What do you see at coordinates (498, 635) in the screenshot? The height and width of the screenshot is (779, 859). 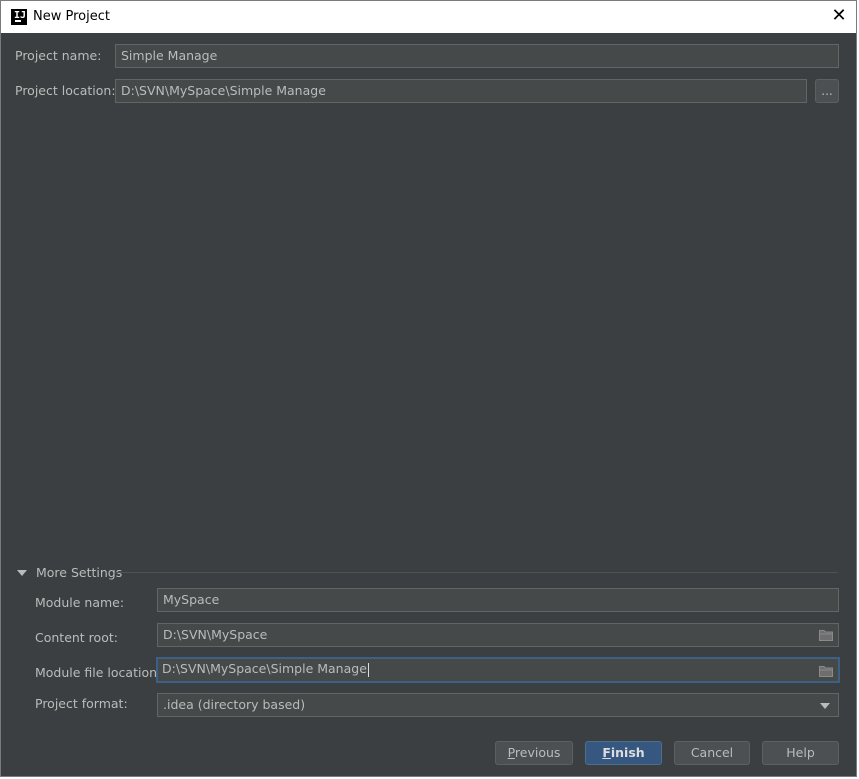 I see `content-root-field: D:\SVN\MySpace` at bounding box center [498, 635].